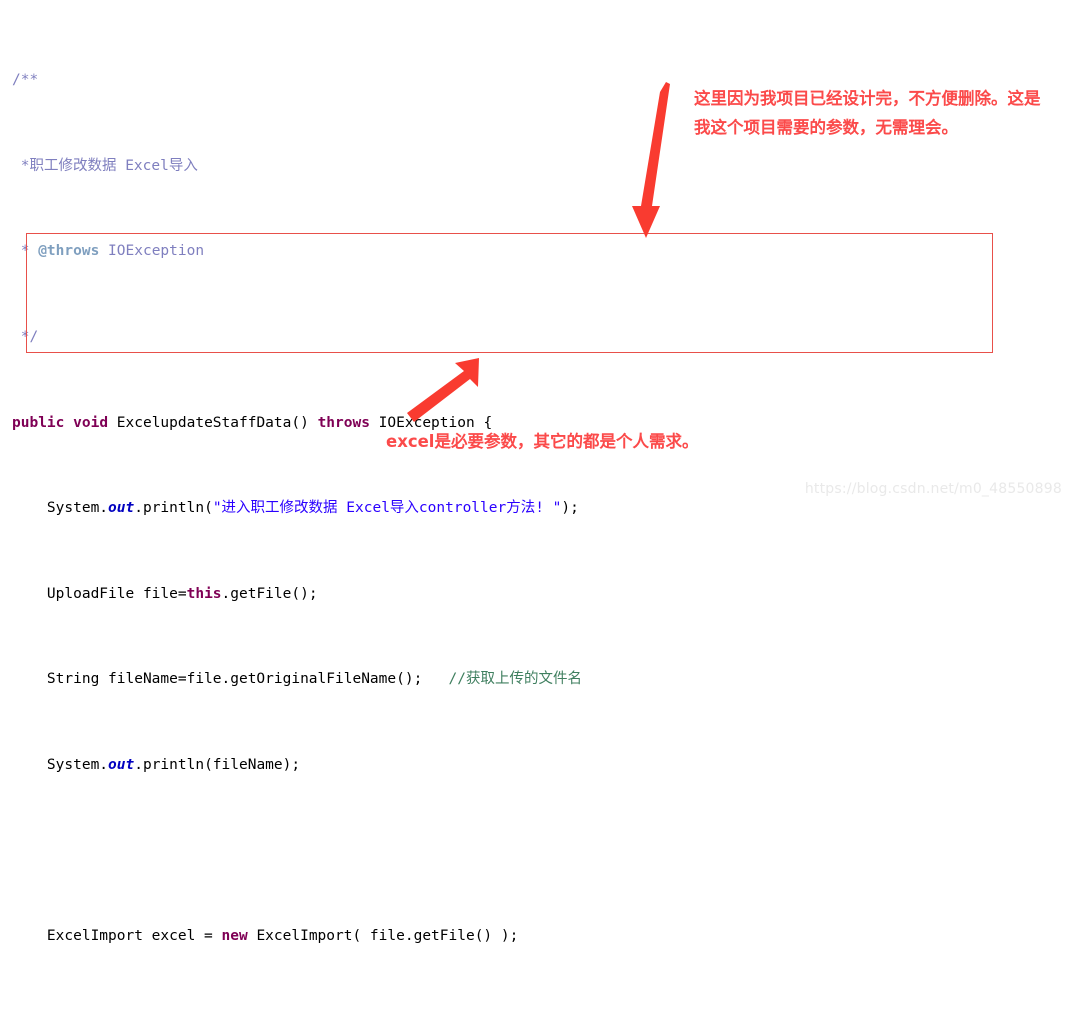 The width and height of the screenshot is (1076, 1014). I want to click on javadoc-summary: *职工修改数据 Excel导入, so click(105, 166).